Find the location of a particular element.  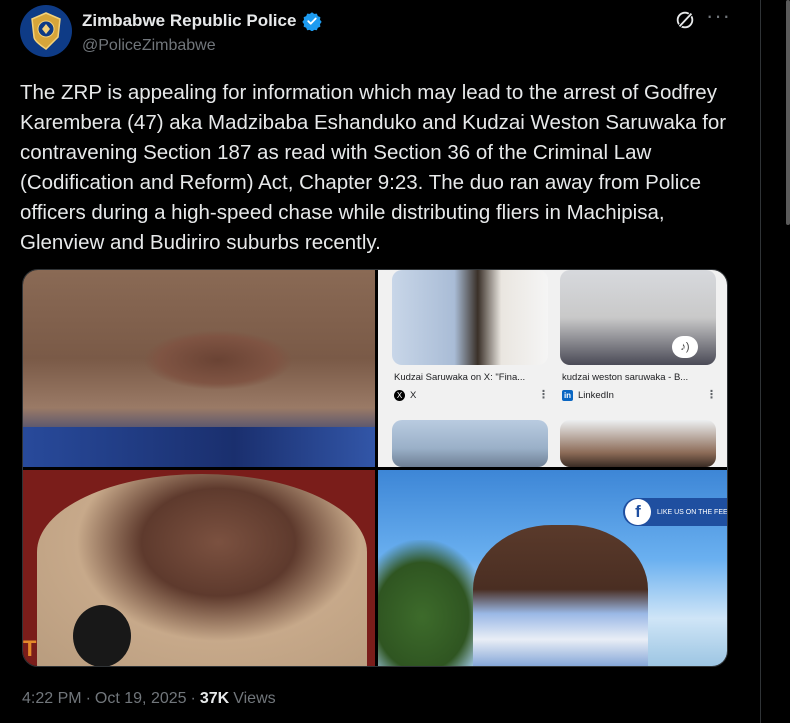

facebook-banner-text: LIKE US ON THE FEE is located at coordinates (692, 512).